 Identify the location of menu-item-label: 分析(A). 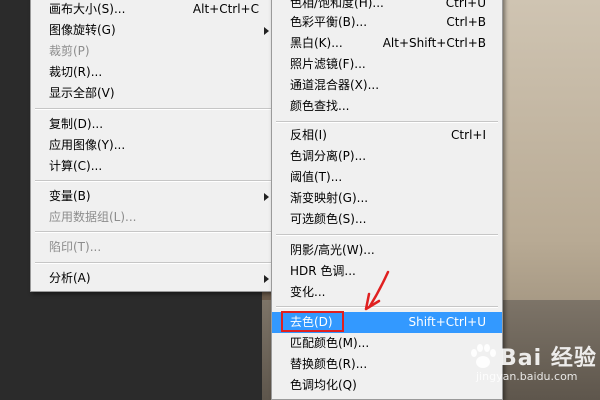
(70, 278).